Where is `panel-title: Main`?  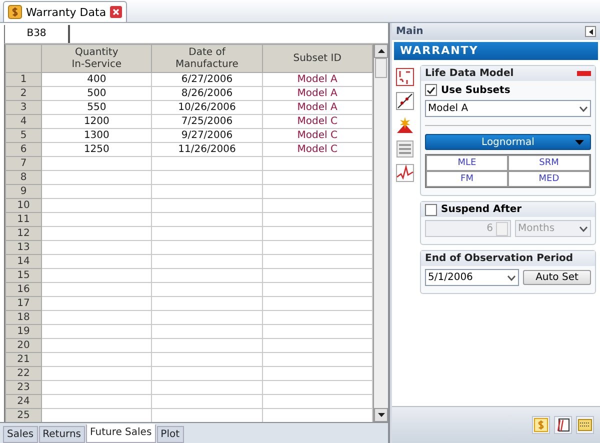
panel-title: Main is located at coordinates (410, 31).